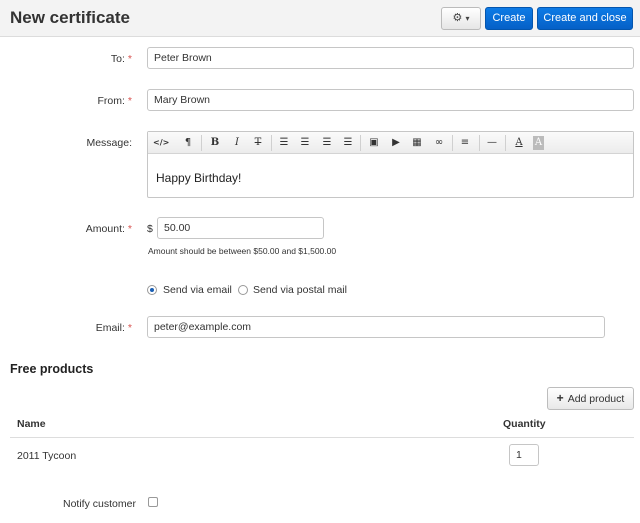  Describe the element at coordinates (258, 143) in the screenshot. I see `strikethrough-icon: T` at that location.